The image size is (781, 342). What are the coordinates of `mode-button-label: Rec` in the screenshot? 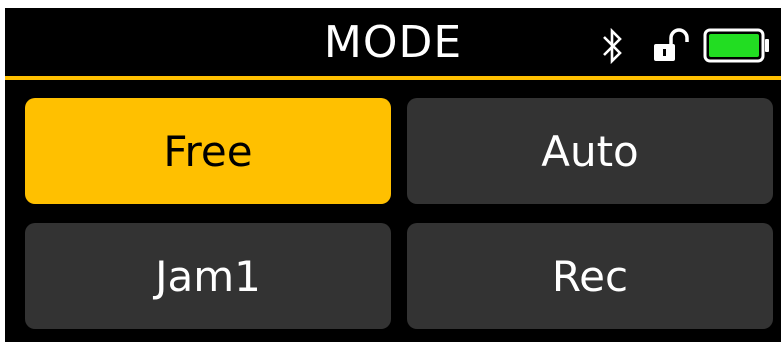 It's located at (590, 276).